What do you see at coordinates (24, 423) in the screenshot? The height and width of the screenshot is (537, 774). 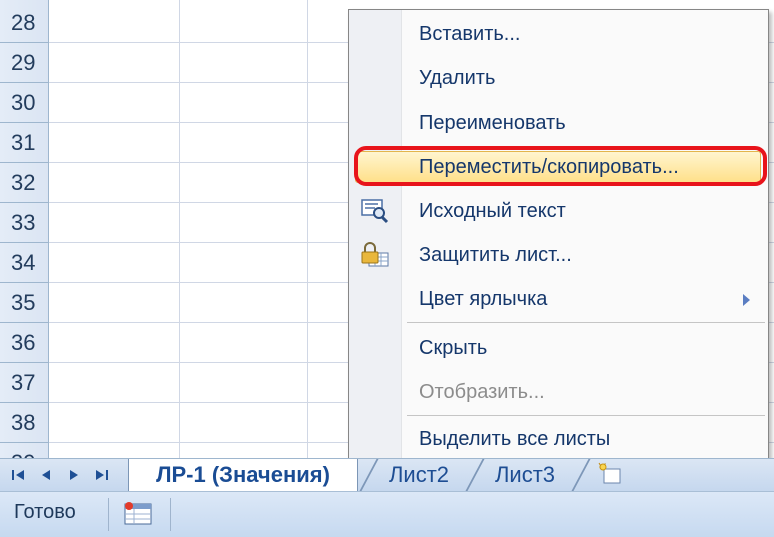 I see `row-header-38: 38` at bounding box center [24, 423].